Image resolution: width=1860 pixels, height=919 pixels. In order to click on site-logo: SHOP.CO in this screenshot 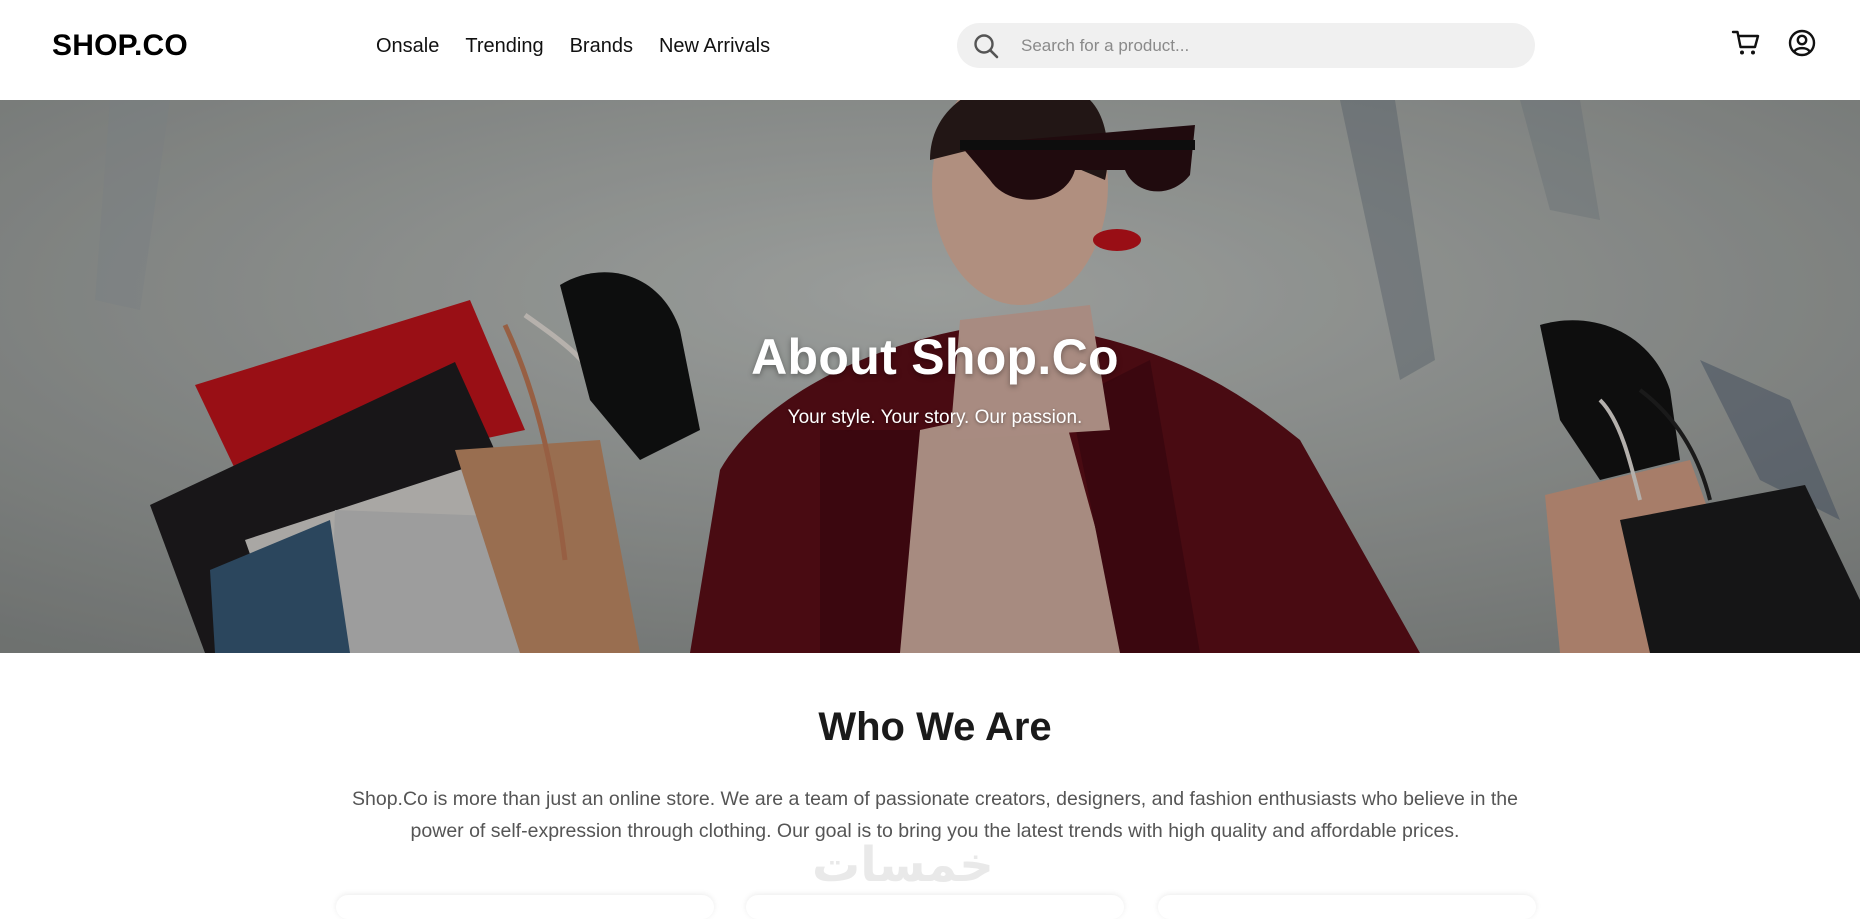, I will do `click(120, 46)`.